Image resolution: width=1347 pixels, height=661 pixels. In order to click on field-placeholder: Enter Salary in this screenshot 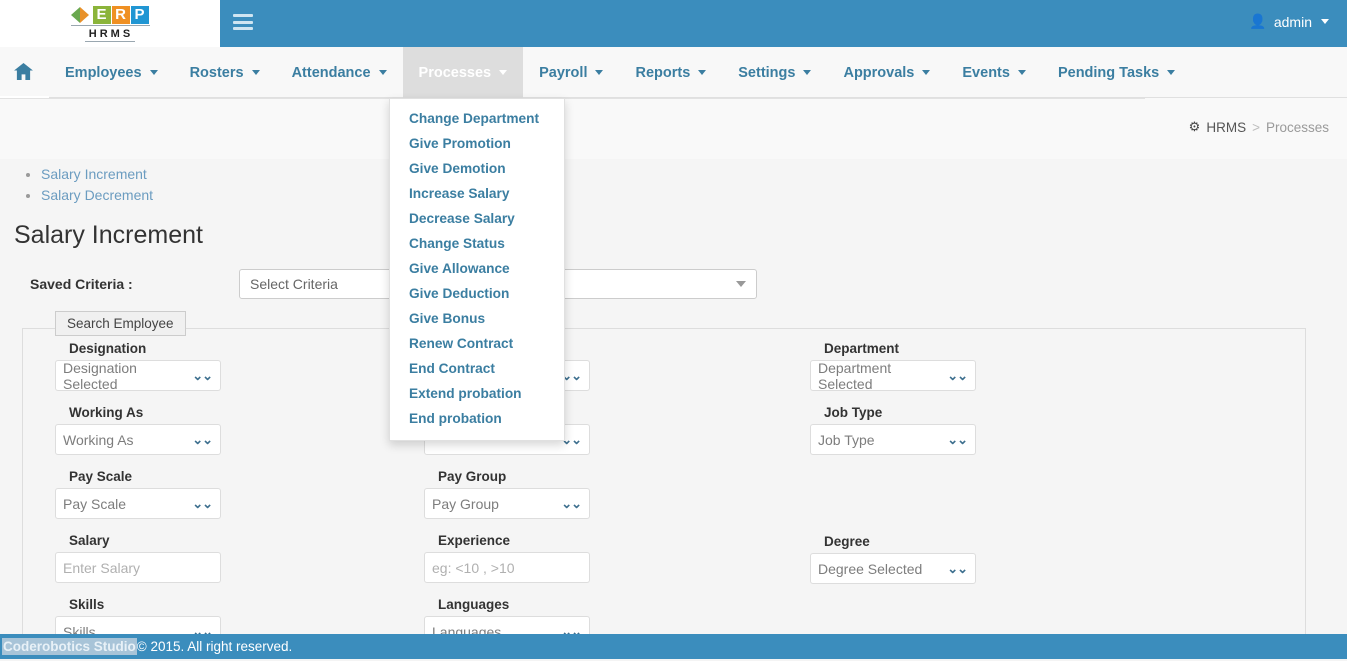, I will do `click(102, 567)`.